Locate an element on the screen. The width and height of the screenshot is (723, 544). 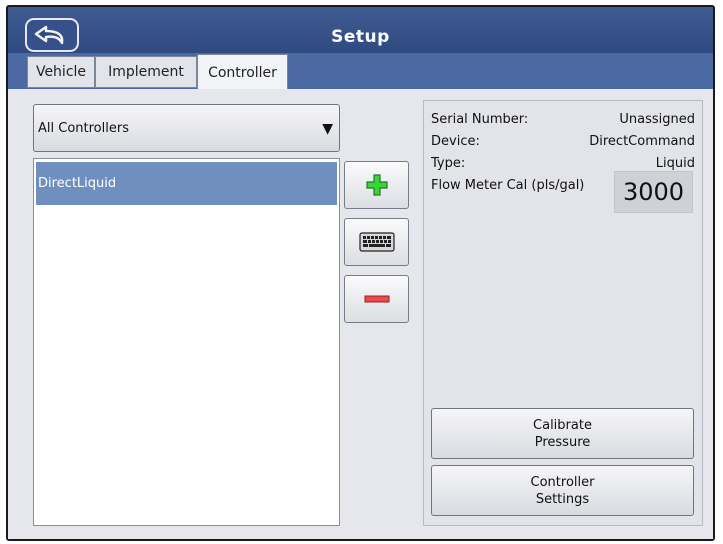
plus-icon is located at coordinates (376, 185).